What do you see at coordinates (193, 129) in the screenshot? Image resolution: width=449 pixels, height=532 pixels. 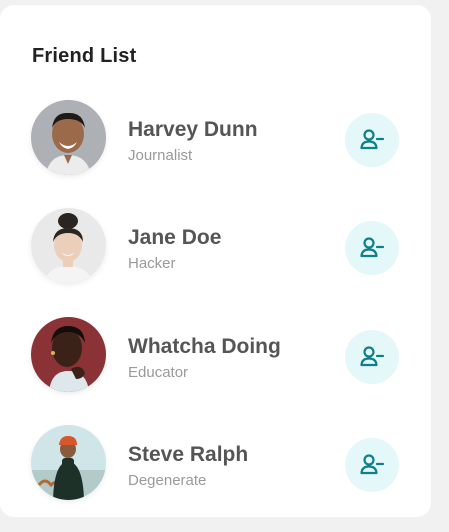 I see `friend-name: Harvey Dunn` at bounding box center [193, 129].